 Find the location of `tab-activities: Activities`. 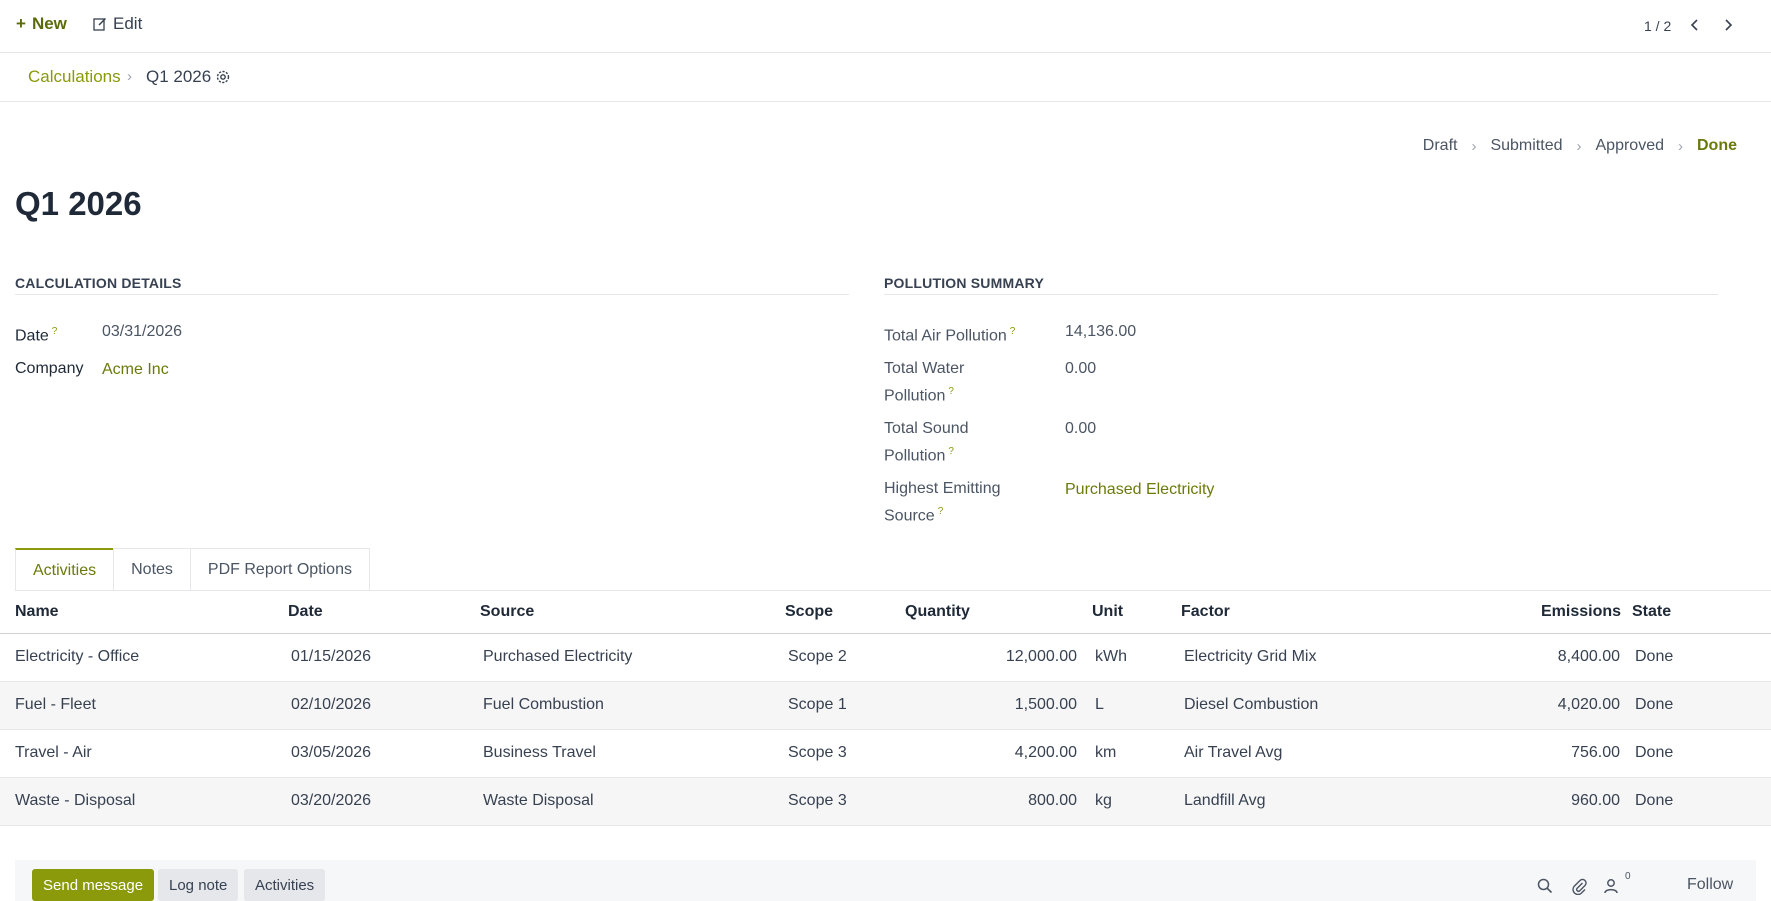

tab-activities: Activities is located at coordinates (65, 569).